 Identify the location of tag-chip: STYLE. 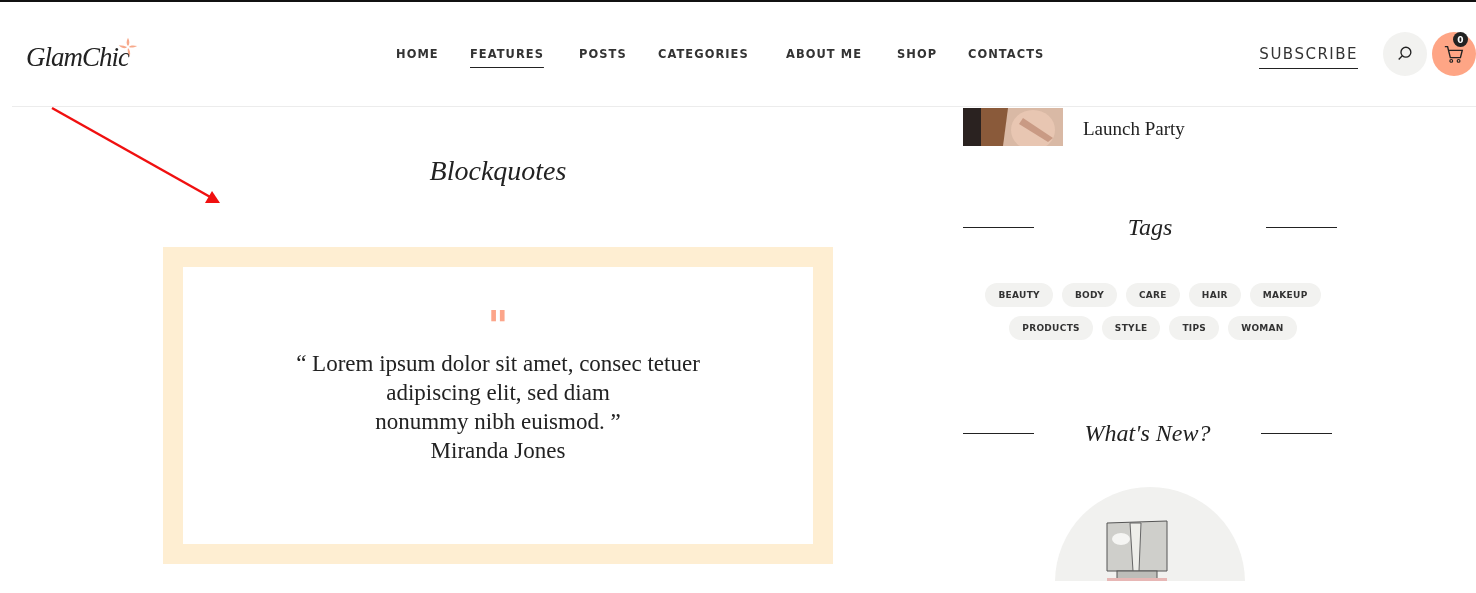
(1131, 328).